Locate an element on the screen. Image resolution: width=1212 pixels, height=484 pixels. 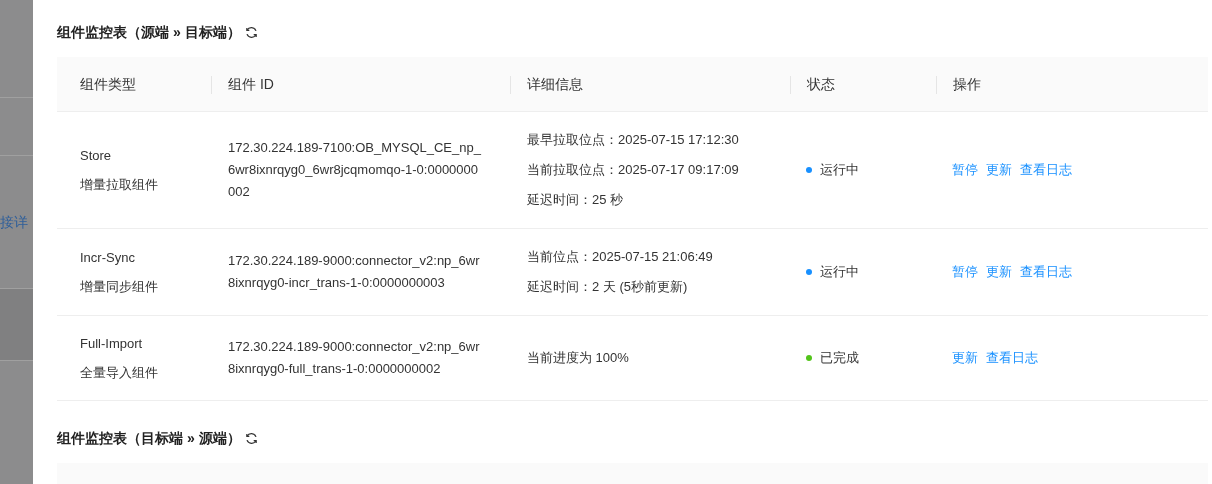
table-cell-text: 增量同步组件 is located at coordinates (119, 287).